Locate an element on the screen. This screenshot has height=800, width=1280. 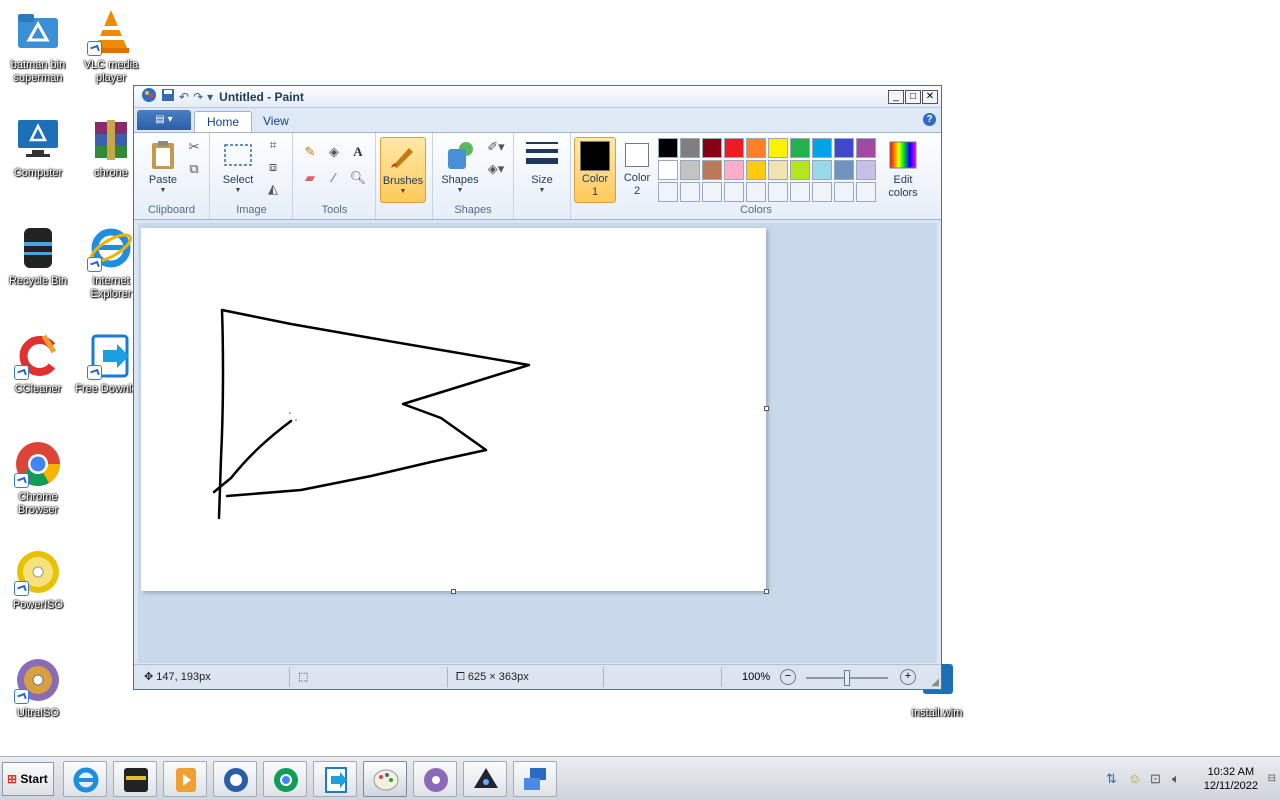
resize-handle-bottom is located at coordinates (453, 591).